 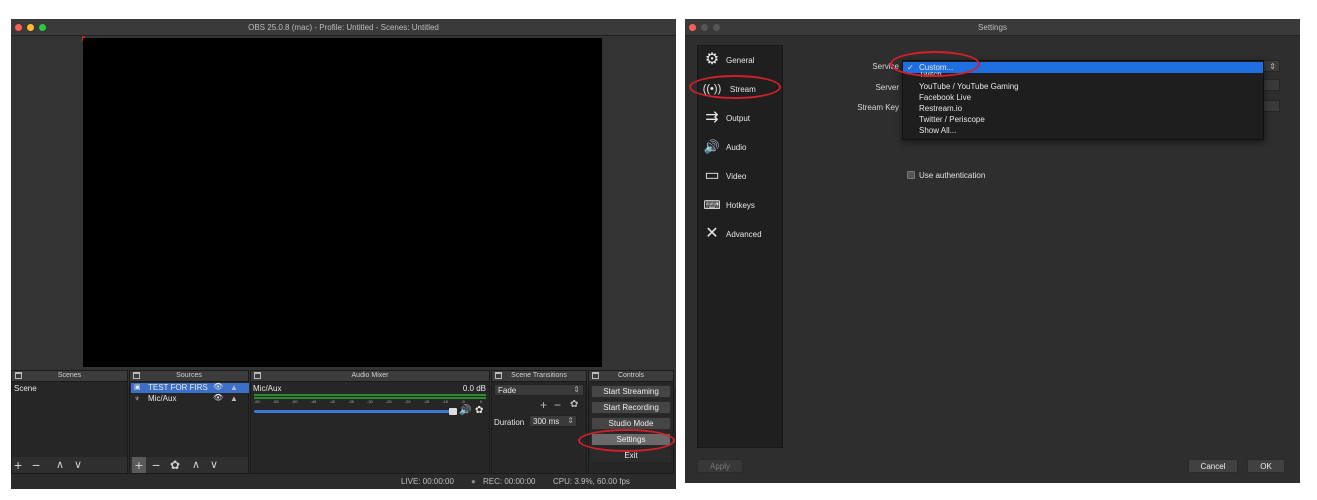 I want to click on source-label: Mic/Aux, so click(x=162, y=398).